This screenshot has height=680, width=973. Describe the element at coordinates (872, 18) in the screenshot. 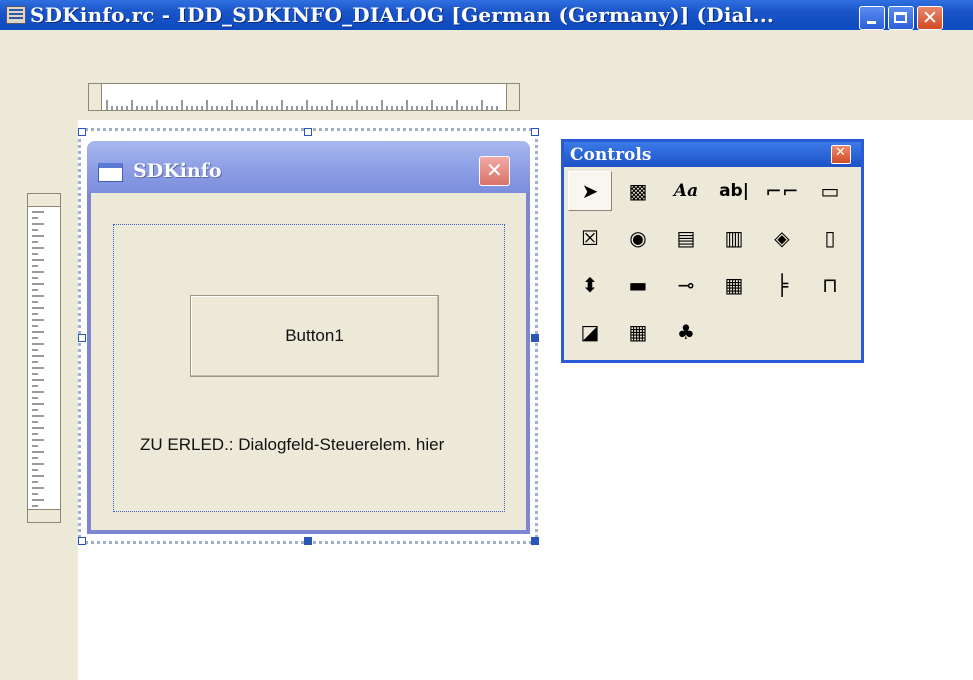

I see `minimize-button` at that location.